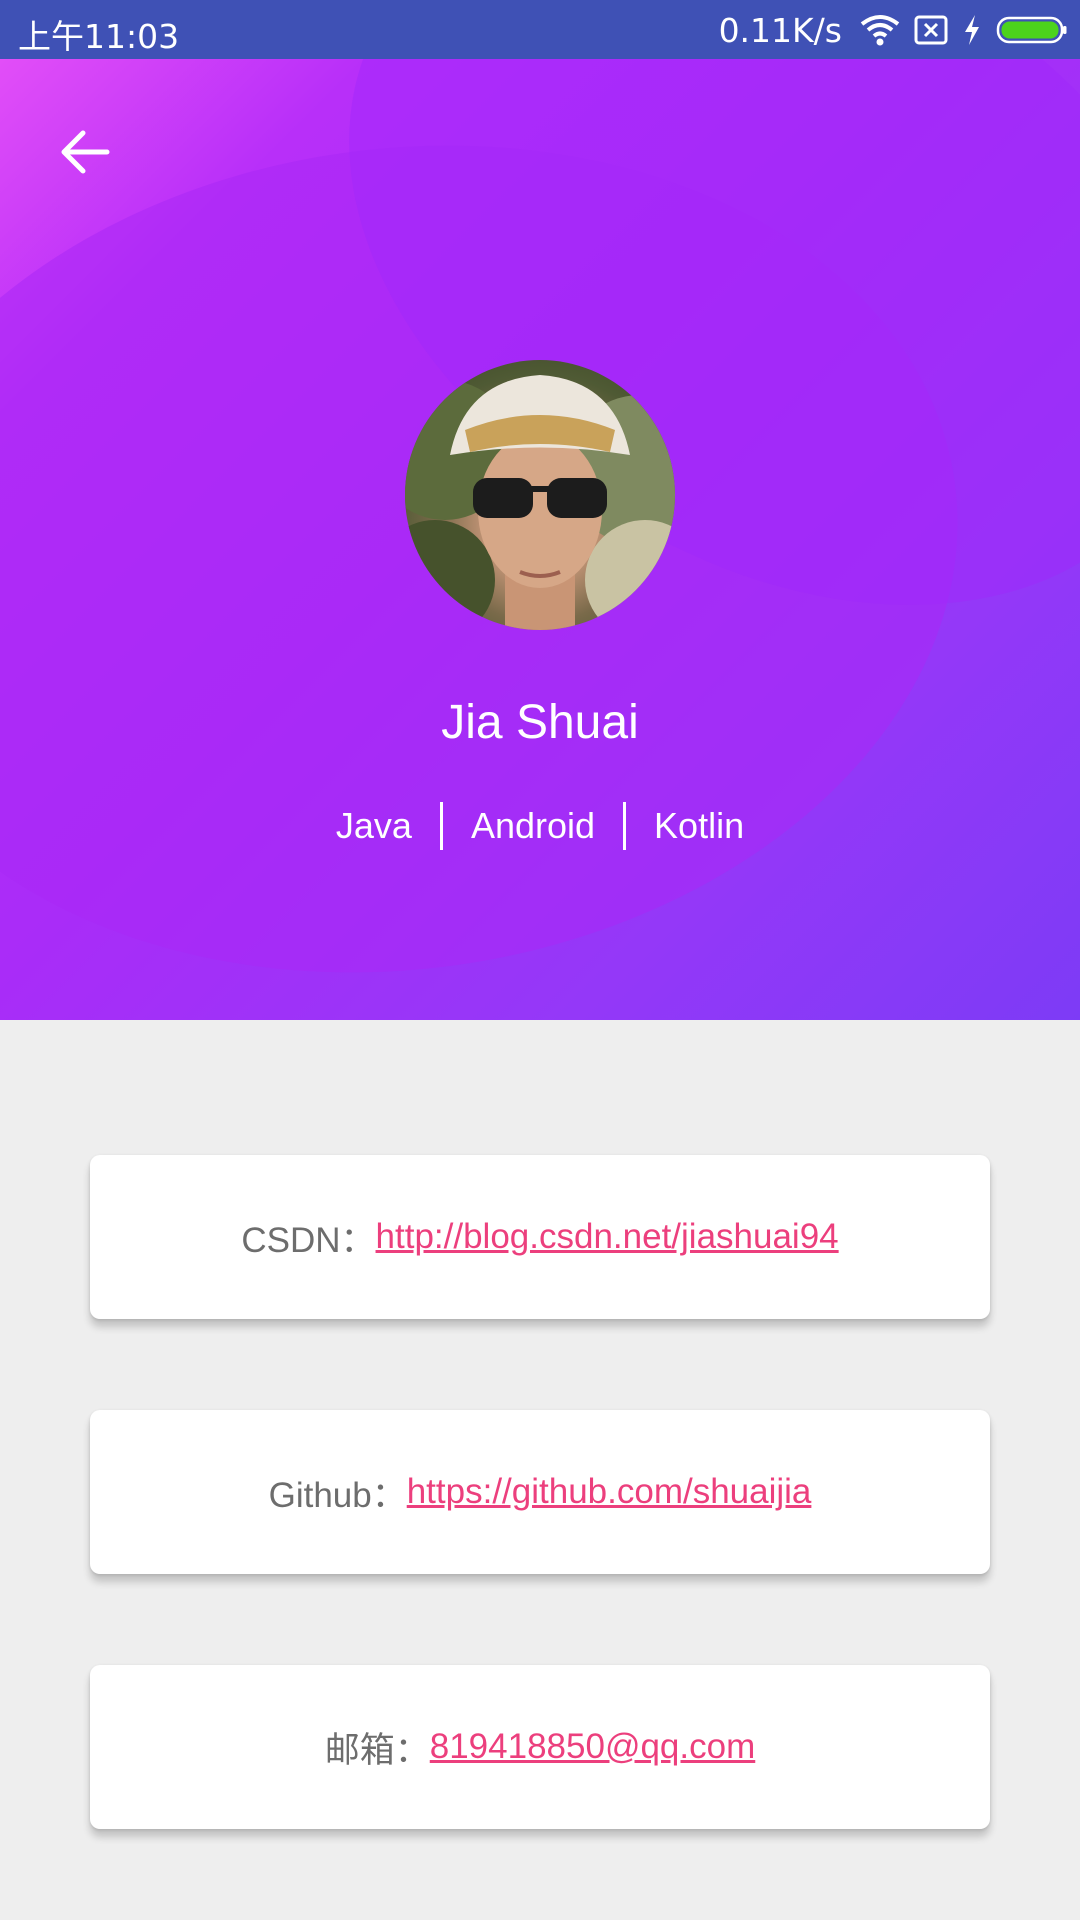  I want to click on network-speed: 0.11K/s, so click(780, 30).